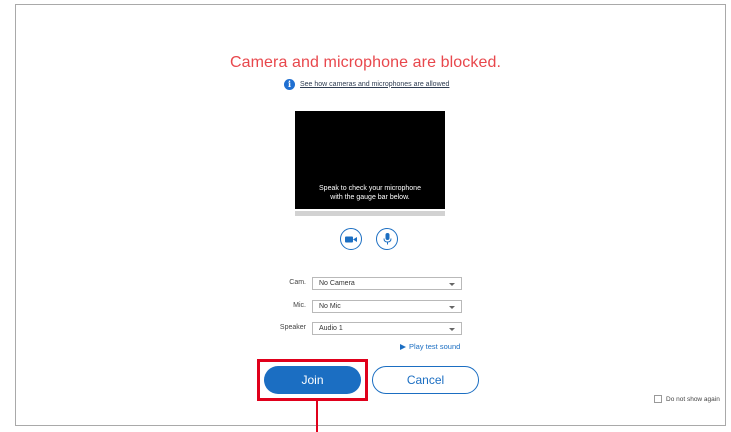 The height and width of the screenshot is (432, 731). Describe the element at coordinates (365, 62) in the screenshot. I see `blocked-title: Camera and microphone are blocked.` at that location.